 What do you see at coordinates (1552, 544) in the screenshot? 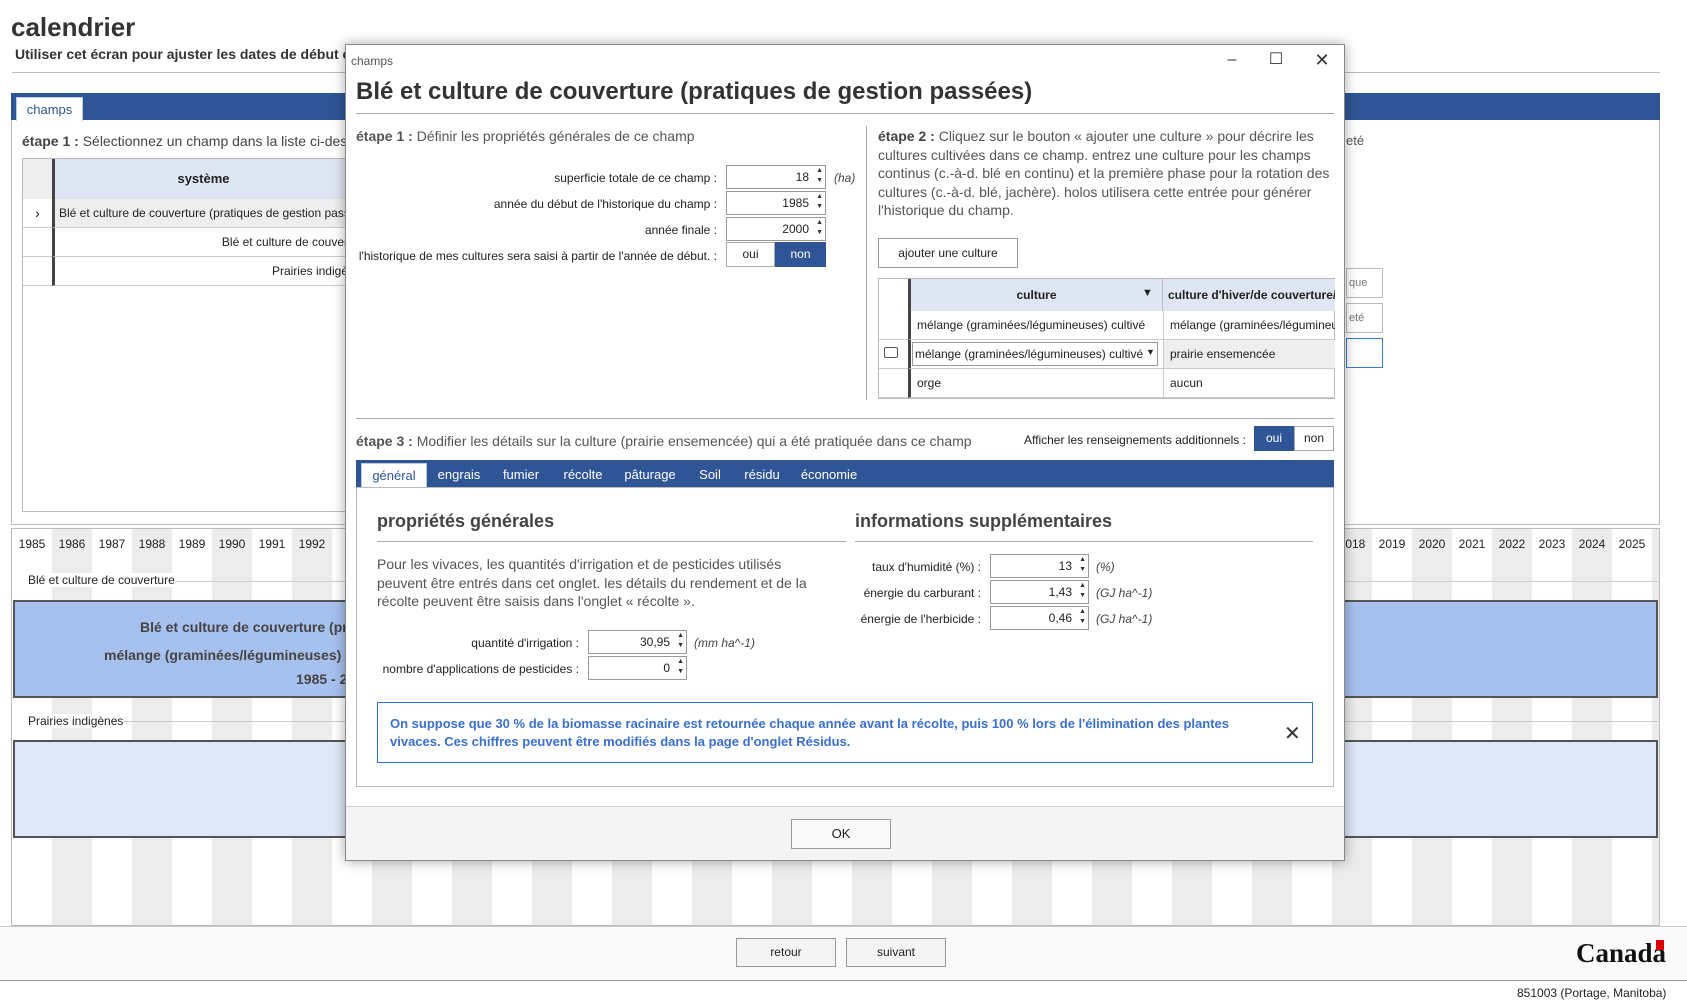
I see `timeline-year-label: 2023` at bounding box center [1552, 544].